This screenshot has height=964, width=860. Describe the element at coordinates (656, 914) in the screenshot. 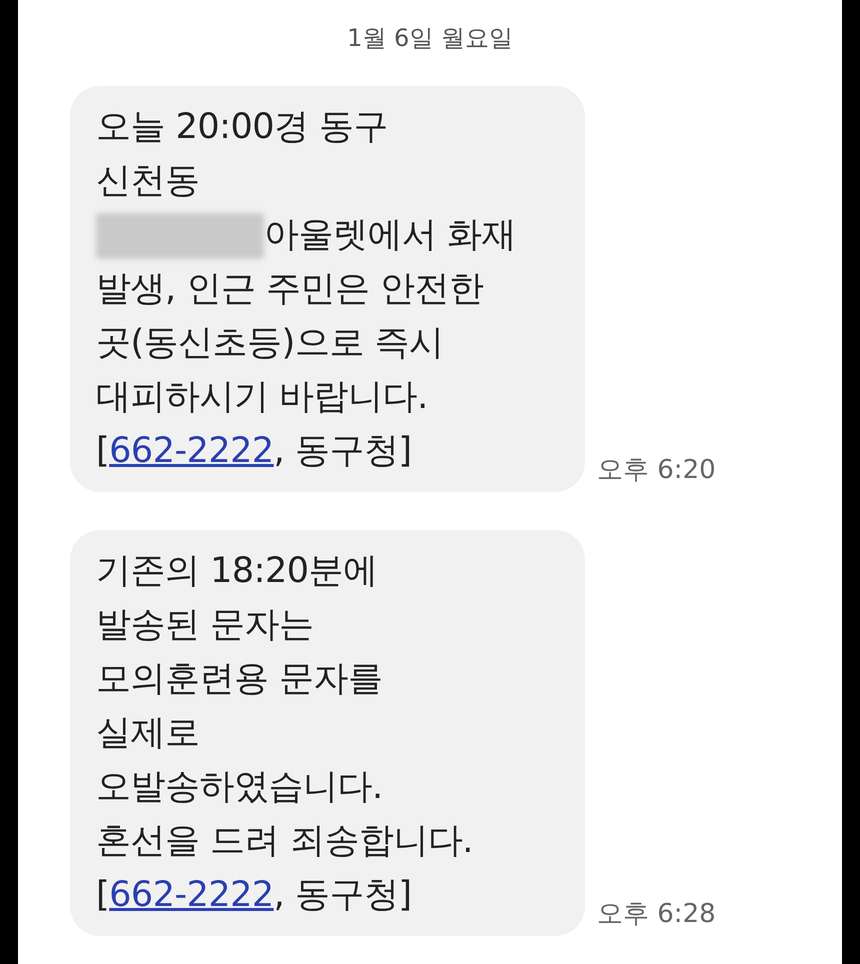

I see `message-time: 오후 6:28` at that location.